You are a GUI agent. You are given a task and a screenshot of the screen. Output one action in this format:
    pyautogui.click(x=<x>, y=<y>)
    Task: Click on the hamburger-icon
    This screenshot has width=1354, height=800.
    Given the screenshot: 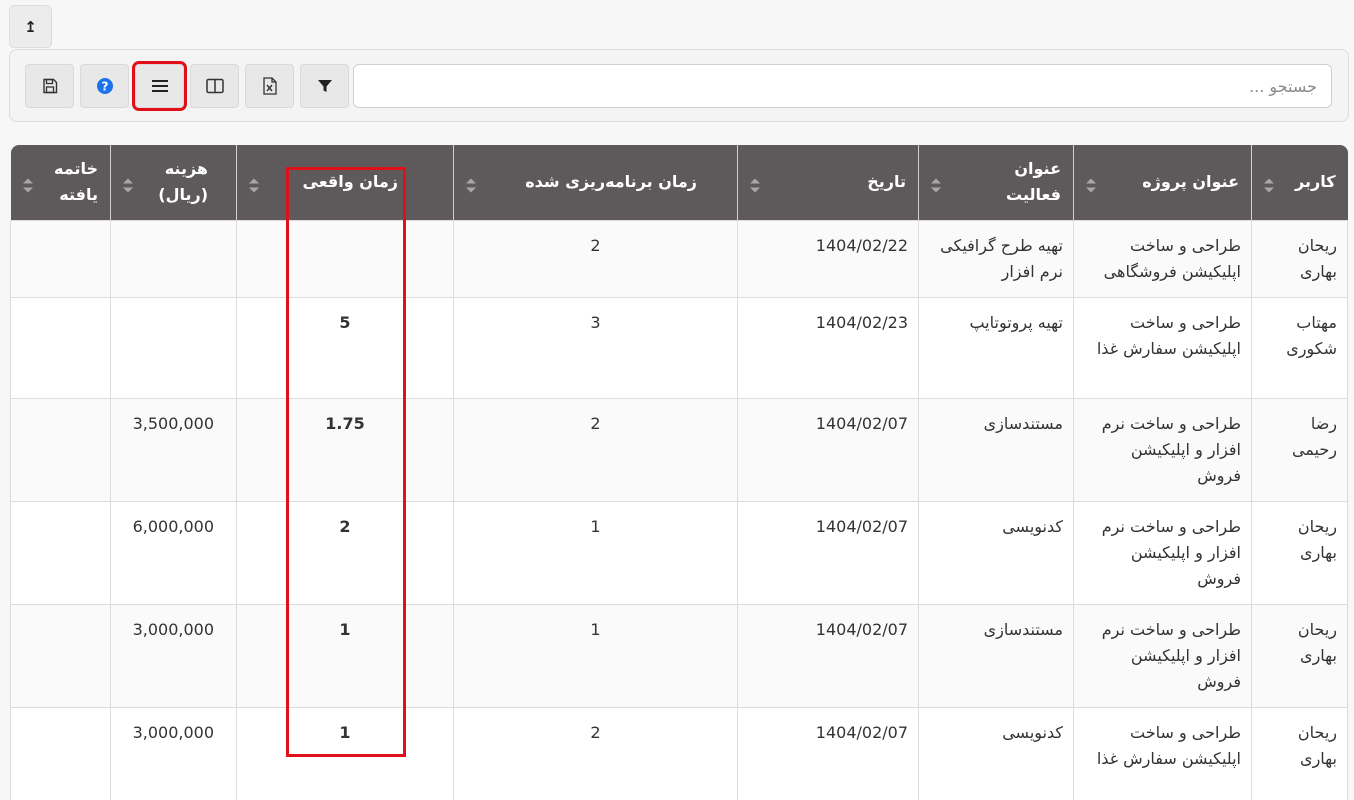 What is the action you would take?
    pyautogui.click(x=159, y=86)
    